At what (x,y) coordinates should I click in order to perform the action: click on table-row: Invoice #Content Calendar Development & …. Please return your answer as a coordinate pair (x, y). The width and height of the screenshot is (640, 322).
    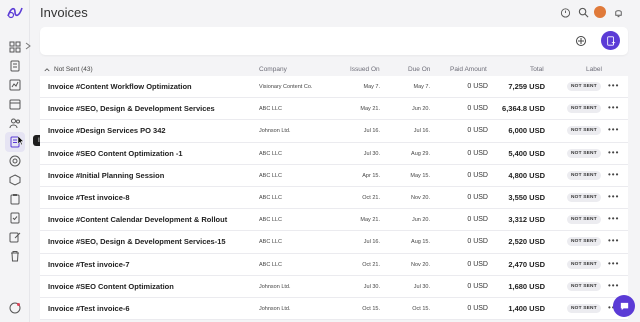
    Looking at the image, I should click on (334, 220).